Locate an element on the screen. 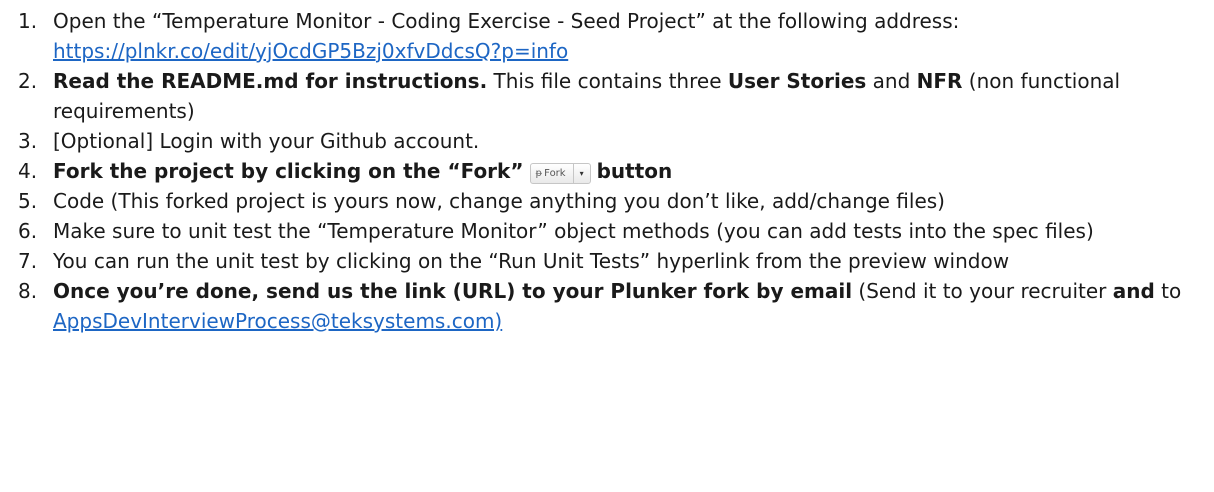 This screenshot has height=492, width=1214. fork-button-image: ᵽ Fork ▾ is located at coordinates (560, 173).